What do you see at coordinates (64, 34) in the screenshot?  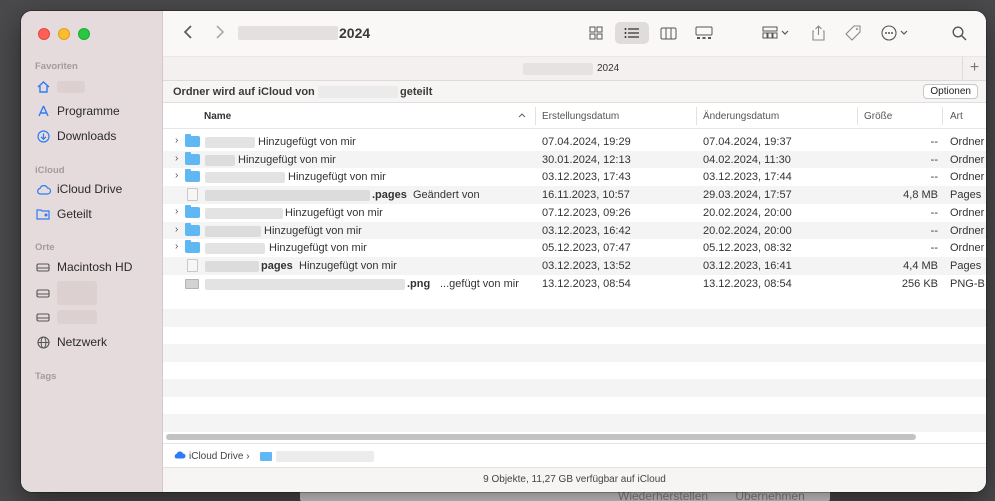 I see `minimize-button` at bounding box center [64, 34].